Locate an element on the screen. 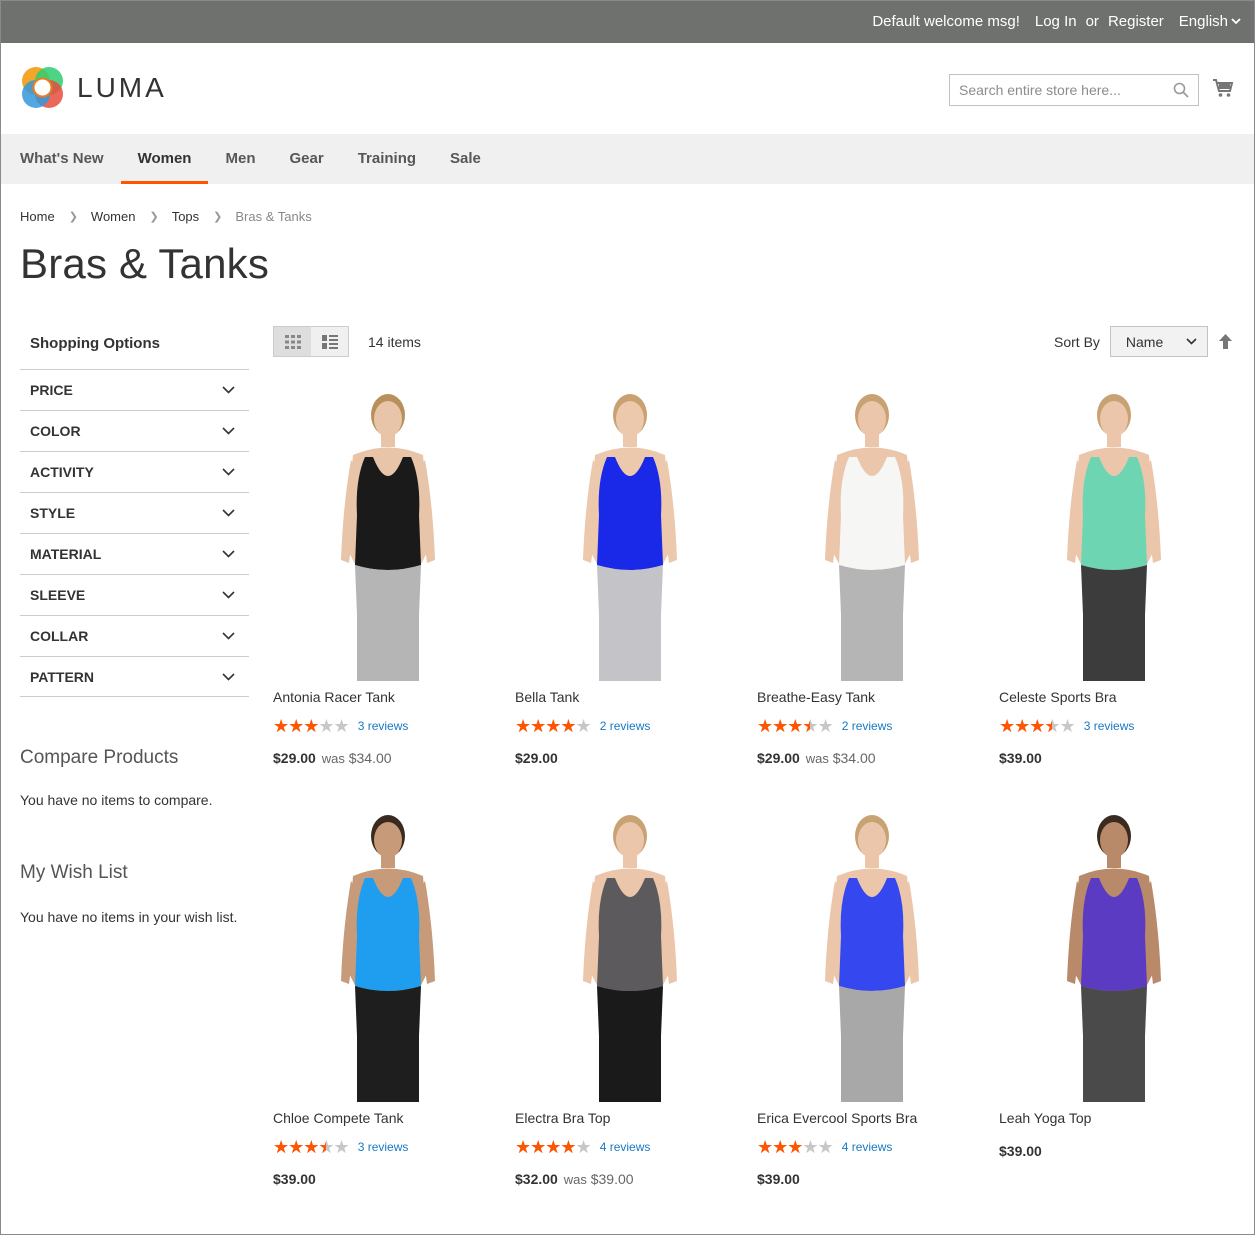  product-name: Celeste Sports Bra is located at coordinates (1120, 699).